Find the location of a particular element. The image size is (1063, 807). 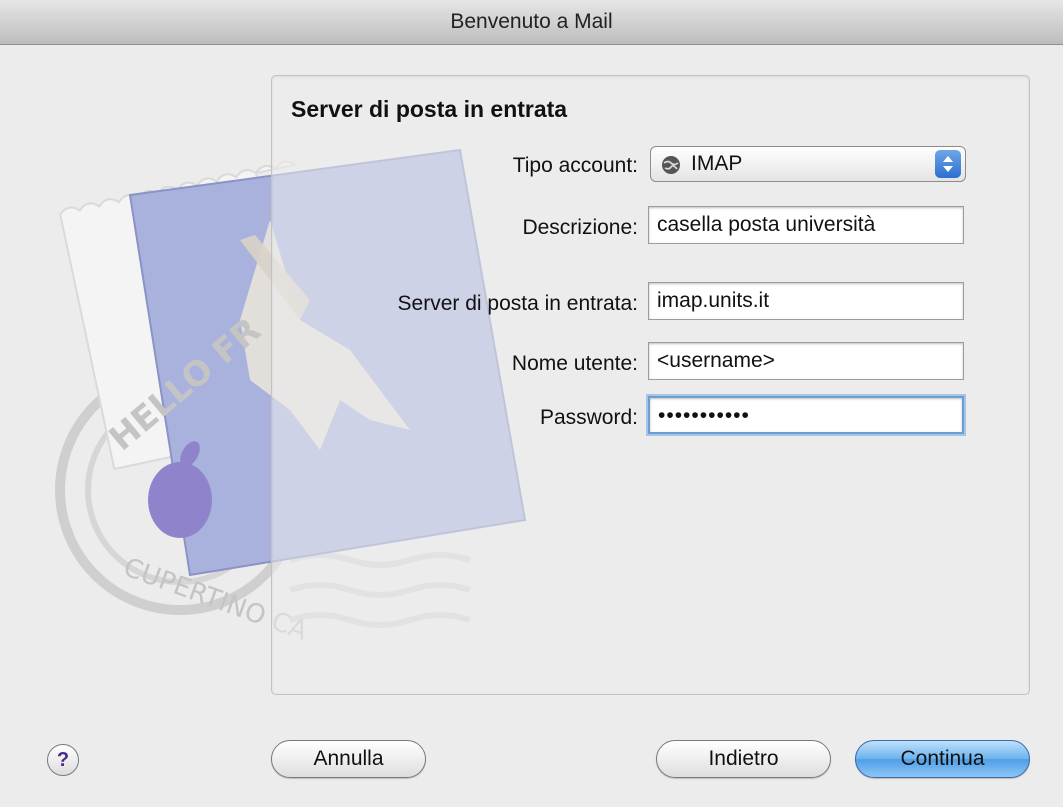

cancel-button: Annulla is located at coordinates (348, 759).